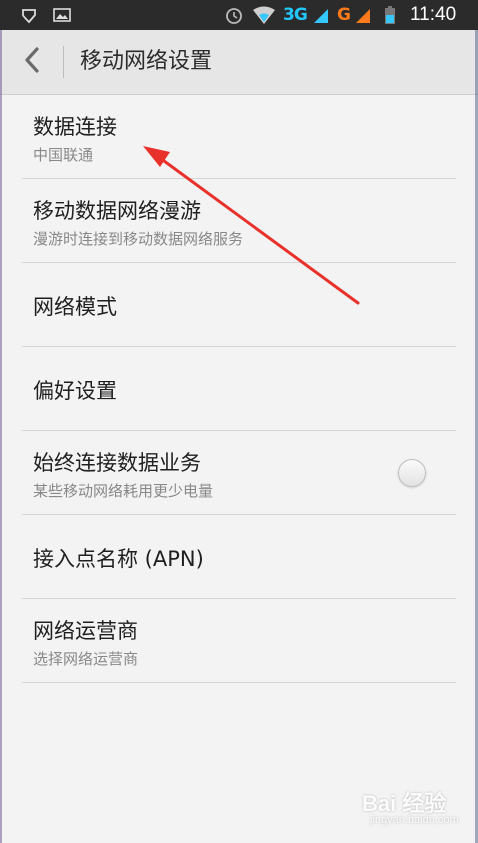 The height and width of the screenshot is (843, 478). Describe the element at coordinates (239, 305) in the screenshot. I see `setting-network-mode: 网络模式` at that location.